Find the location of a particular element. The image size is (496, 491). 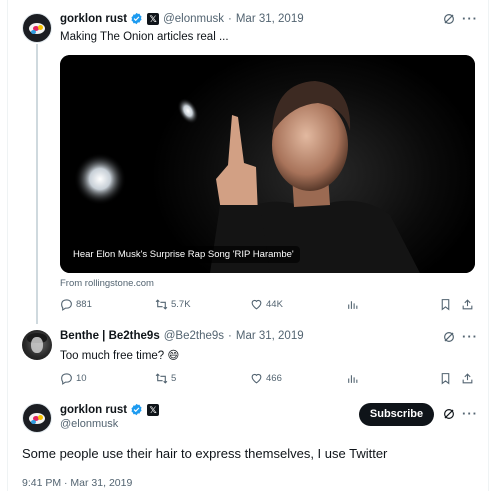

repost-count: 5.7K is located at coordinates (181, 304).